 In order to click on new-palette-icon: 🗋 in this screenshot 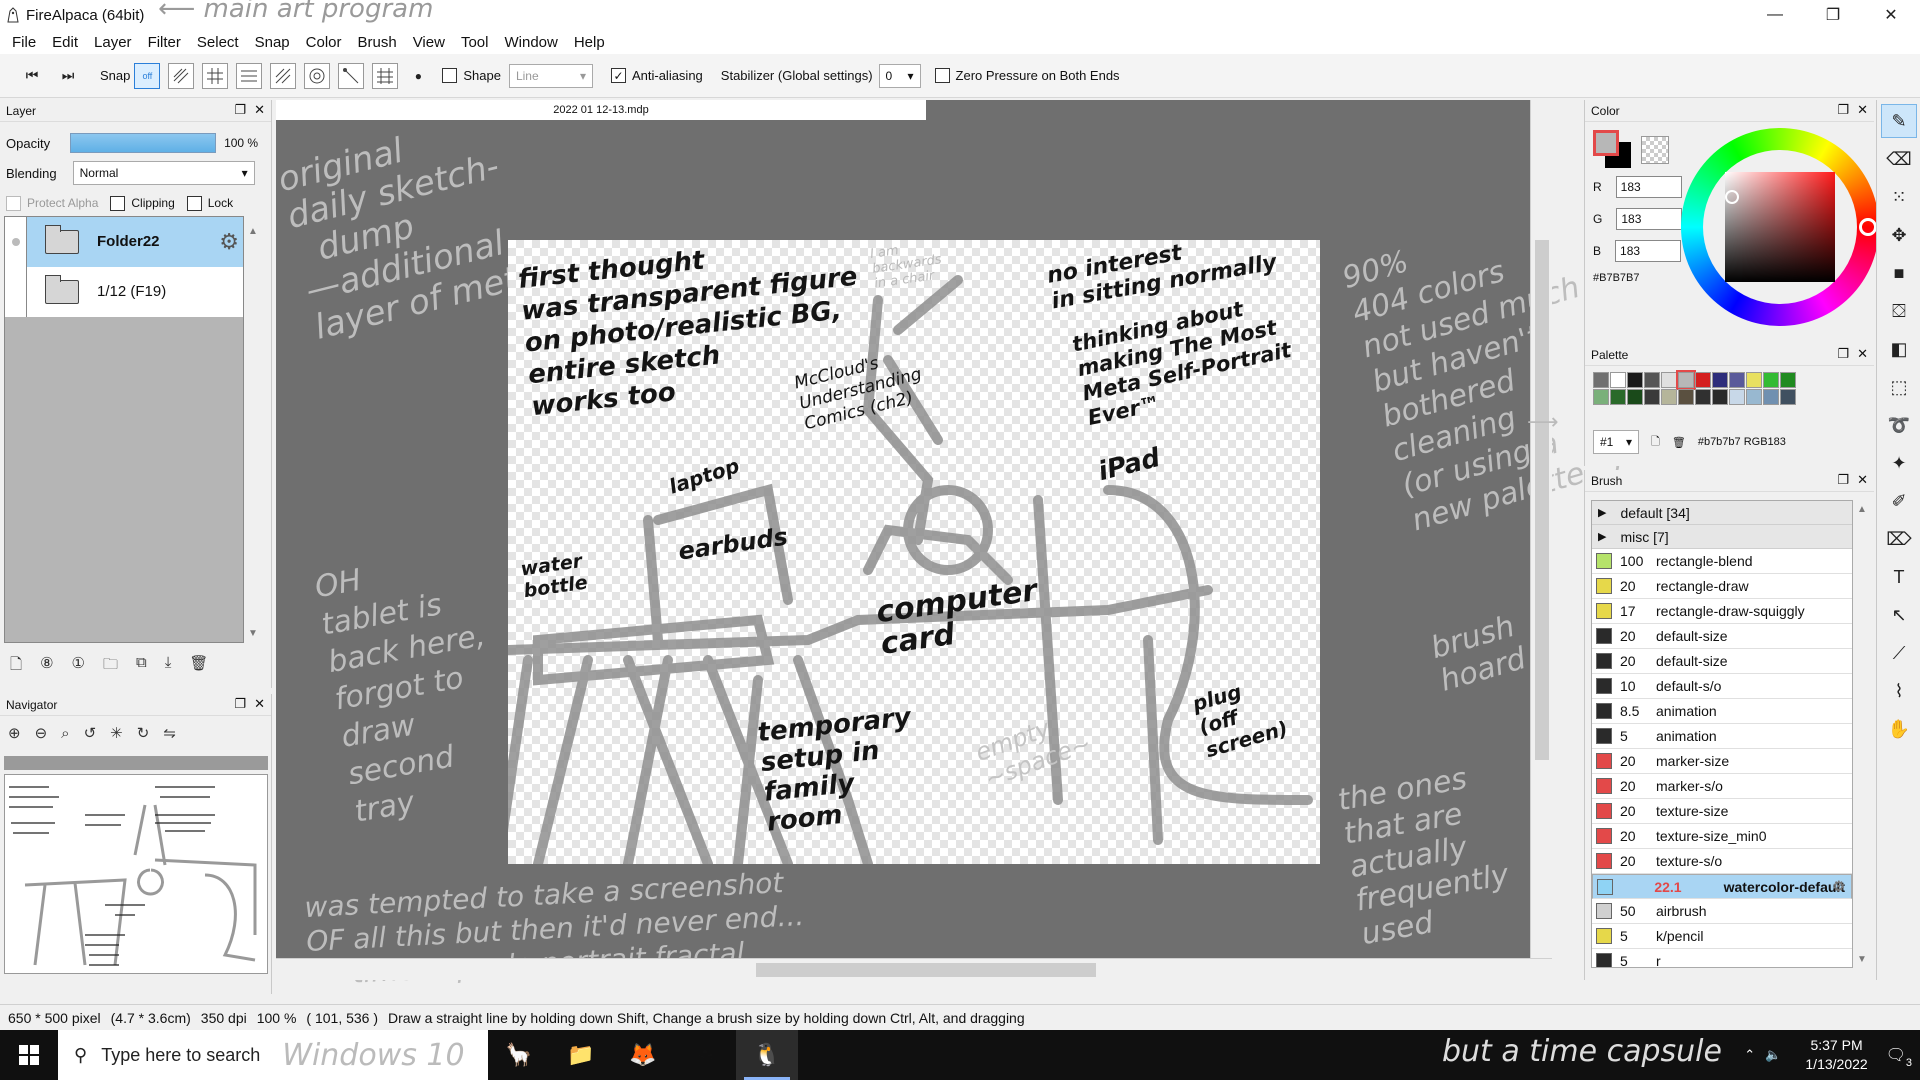, I will do `click(1655, 442)`.